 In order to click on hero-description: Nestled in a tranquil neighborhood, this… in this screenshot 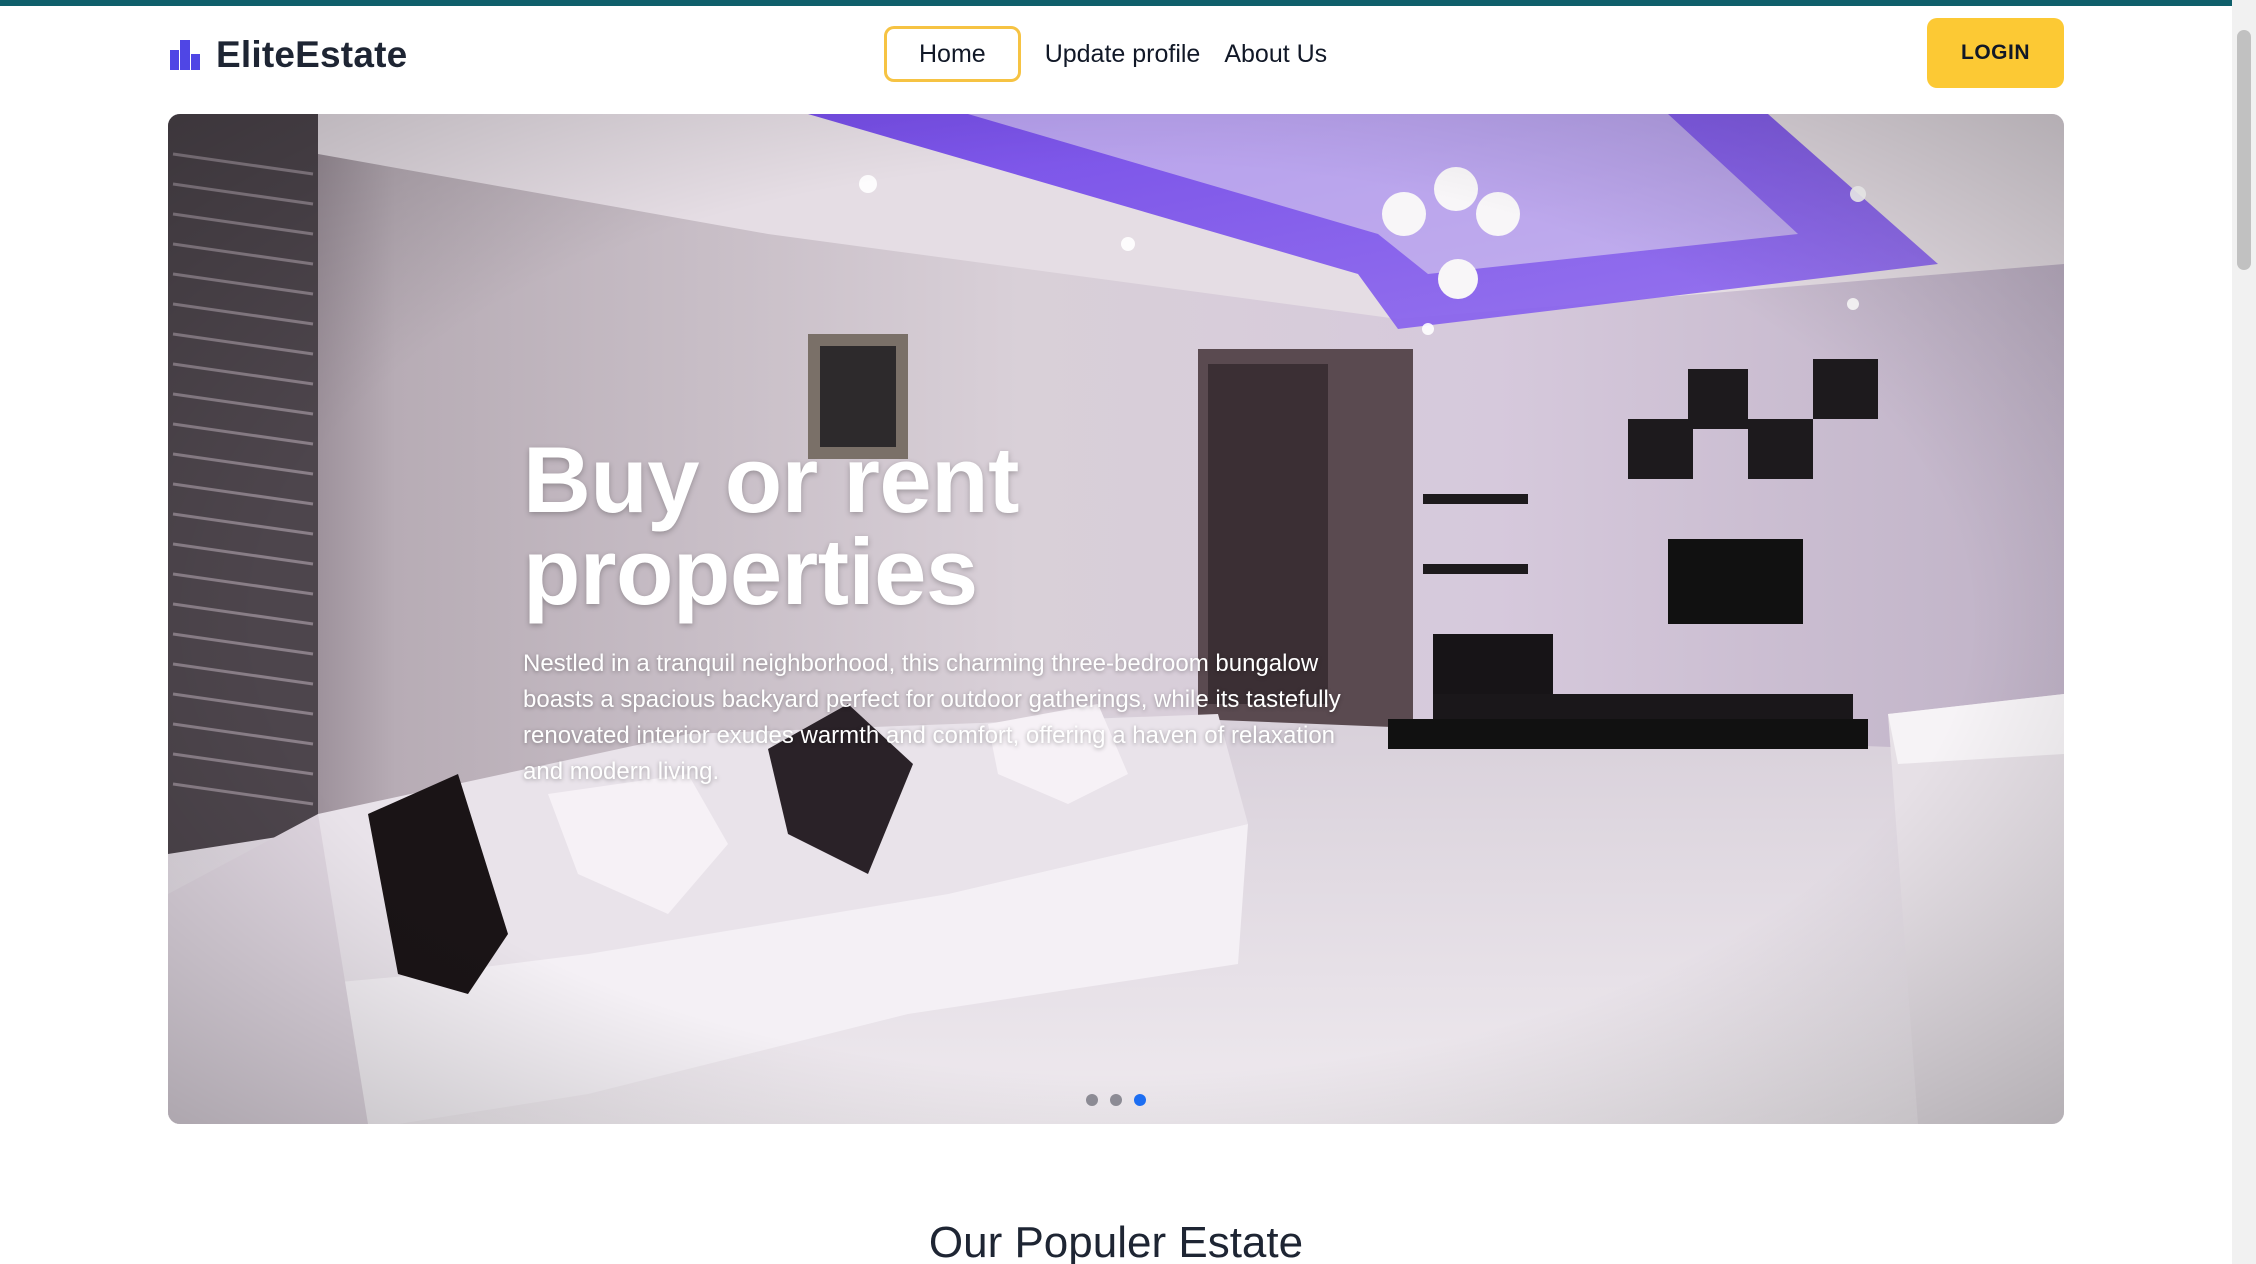, I will do `click(932, 717)`.